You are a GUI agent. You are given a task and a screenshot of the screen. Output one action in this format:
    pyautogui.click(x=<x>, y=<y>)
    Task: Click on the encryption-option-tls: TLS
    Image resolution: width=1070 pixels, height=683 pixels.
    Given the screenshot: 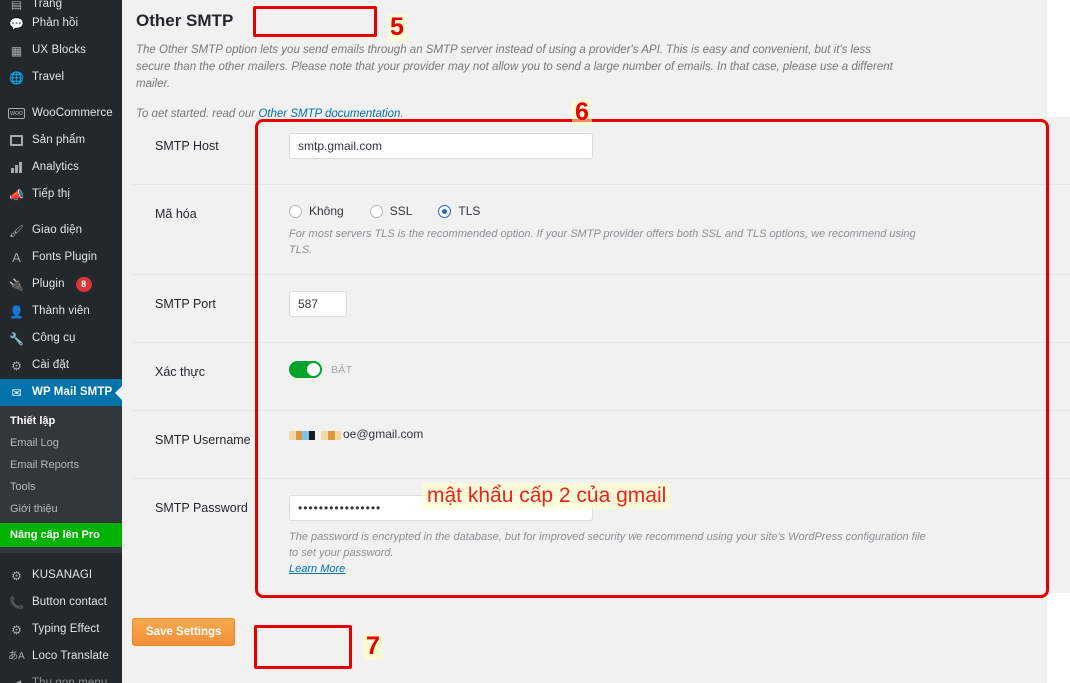 What is the action you would take?
    pyautogui.click(x=459, y=211)
    